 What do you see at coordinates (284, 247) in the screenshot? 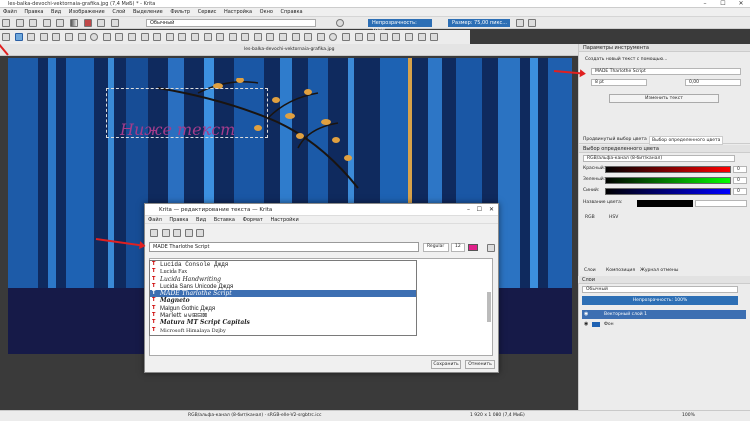
I see `dialog-font-select: MADE Tharlothe Script` at bounding box center [284, 247].